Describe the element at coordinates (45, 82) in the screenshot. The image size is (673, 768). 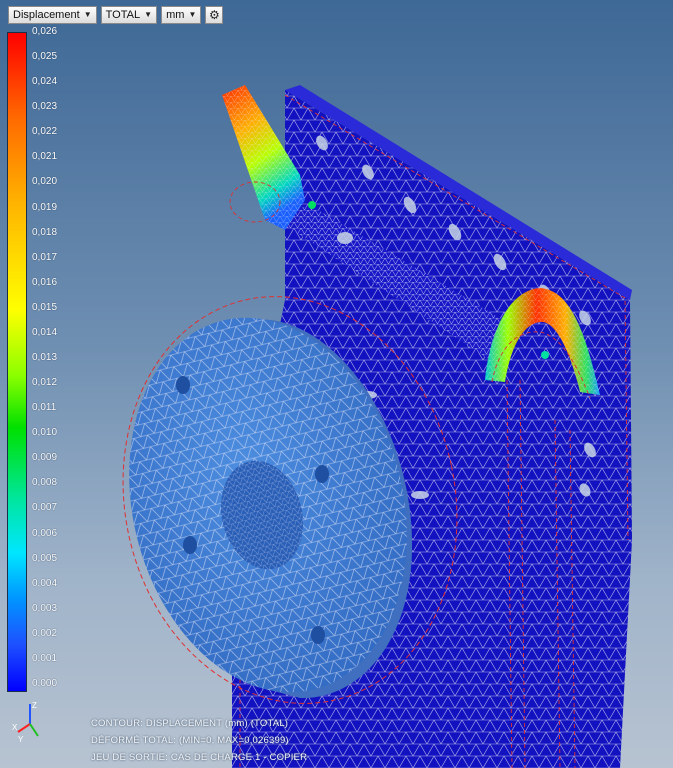
I see `legend-tick-label: 0,024` at that location.